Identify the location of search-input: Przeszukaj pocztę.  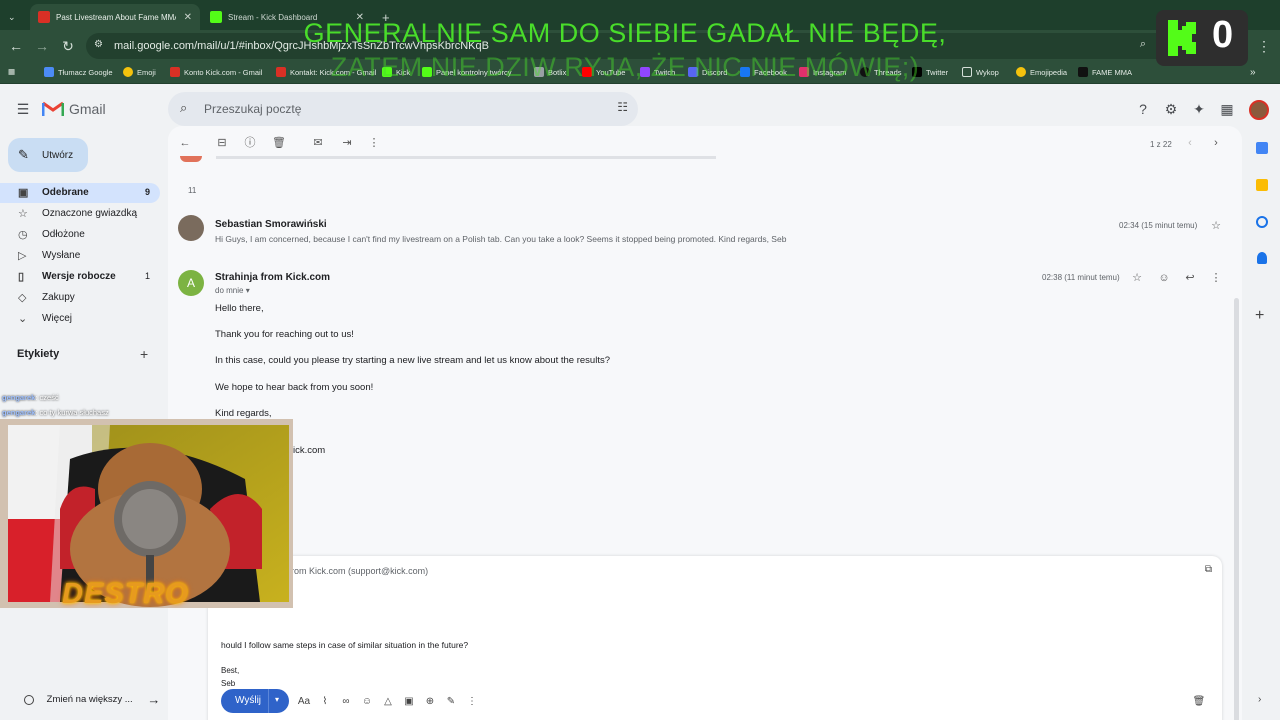
(252, 109).